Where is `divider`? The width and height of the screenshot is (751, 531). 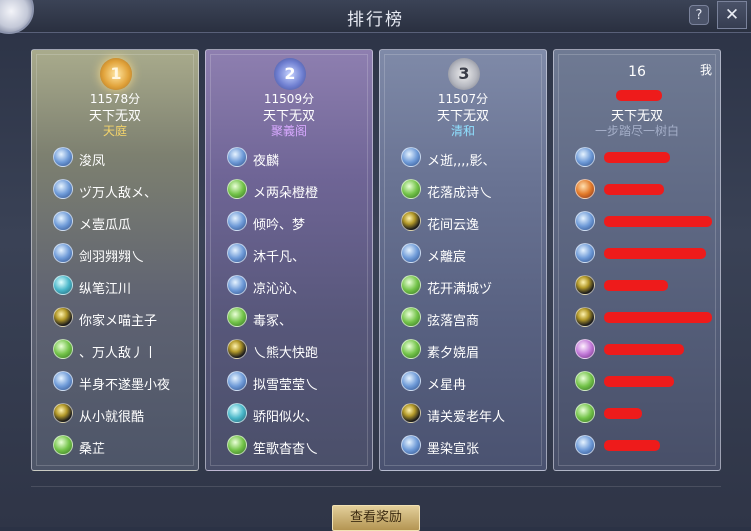
divider is located at coordinates (376, 486).